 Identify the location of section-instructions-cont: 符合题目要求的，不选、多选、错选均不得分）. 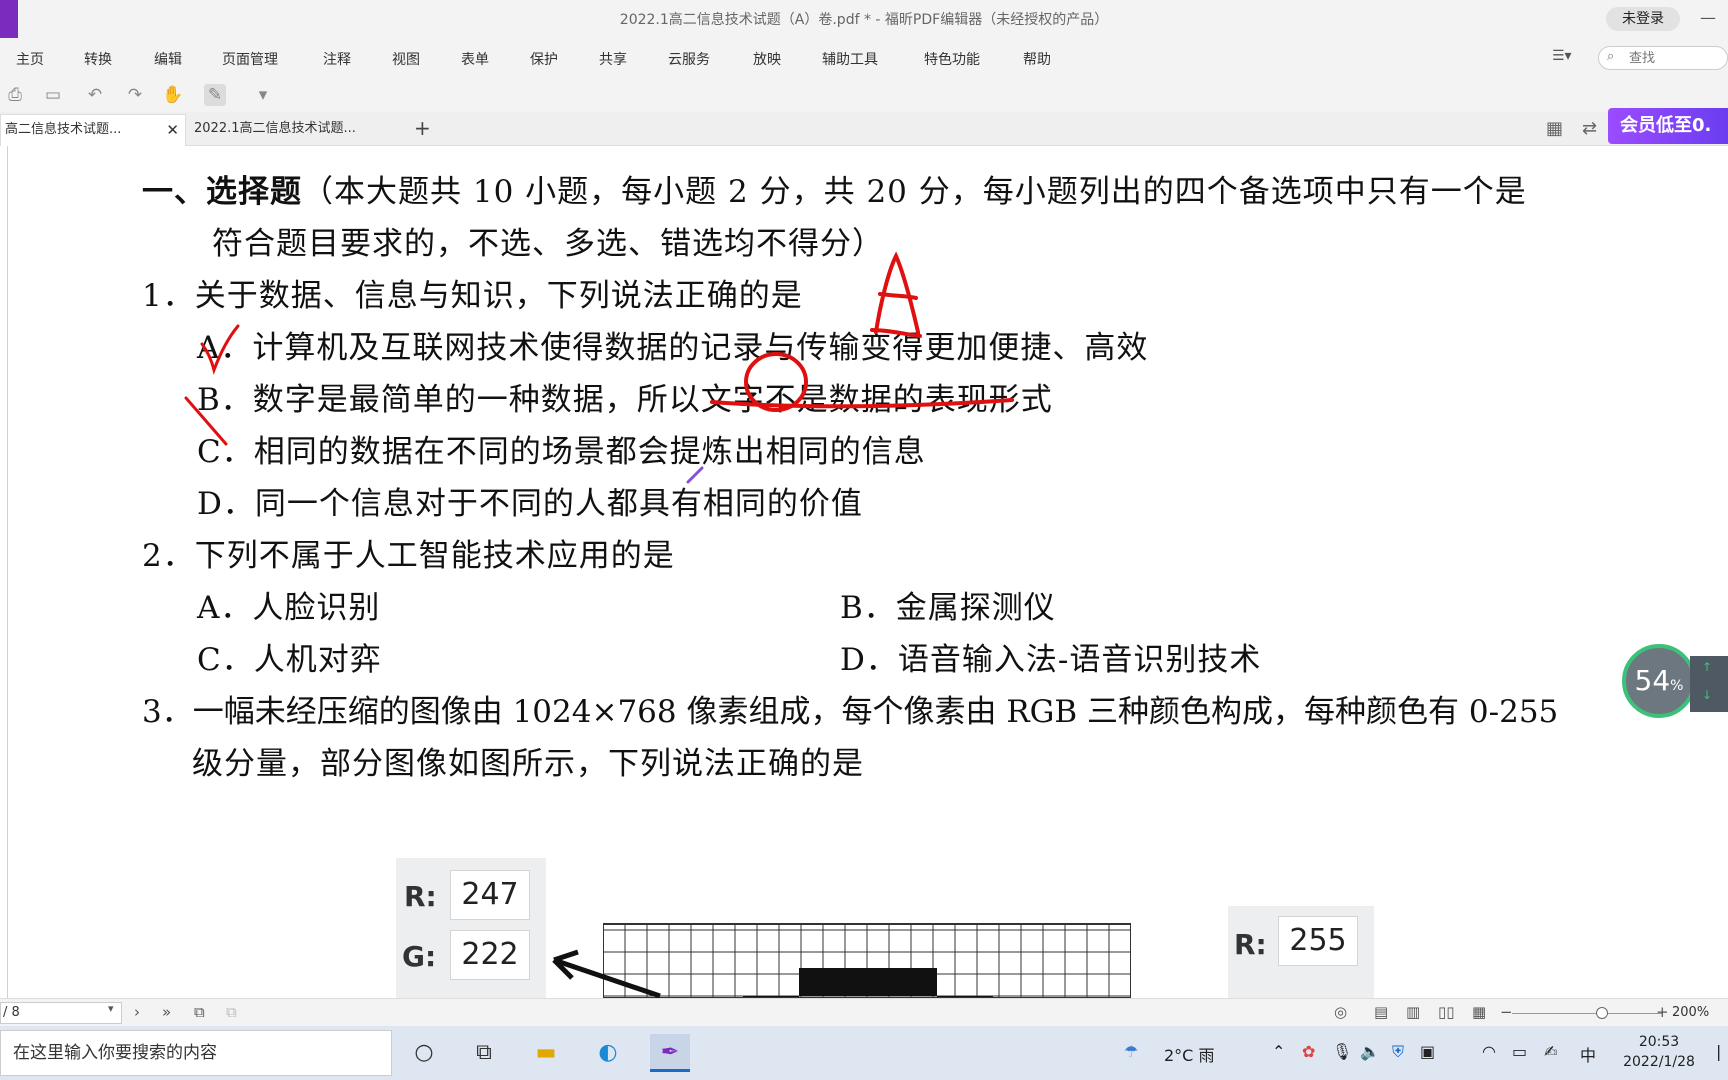
(548, 244).